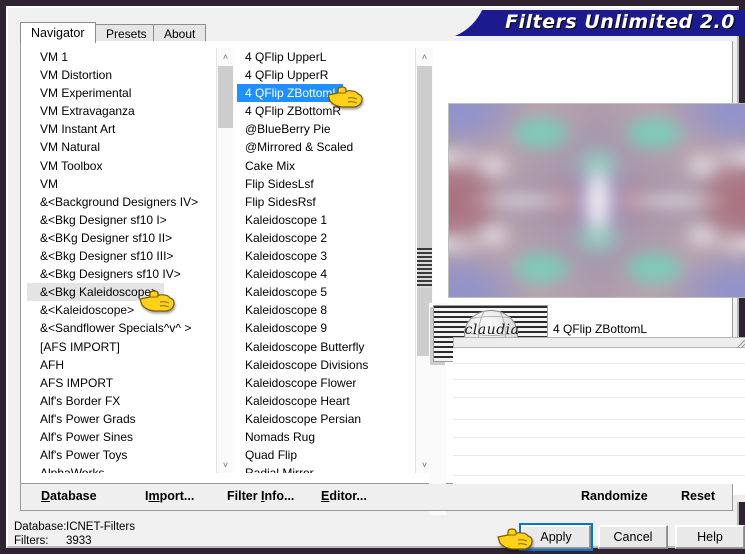  I want to click on category-list-item: AFH, so click(122, 365).